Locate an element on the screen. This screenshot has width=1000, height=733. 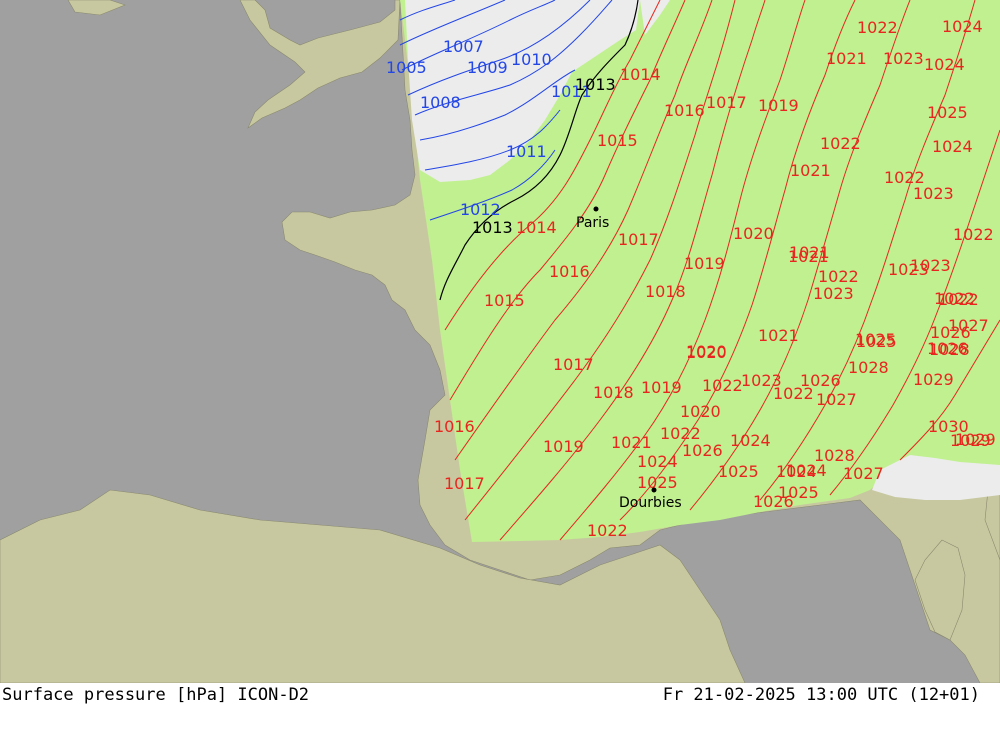
map-timestamp: Fr 21-02-2025 13:00 UTC (12+01) is located at coordinates (821, 695).